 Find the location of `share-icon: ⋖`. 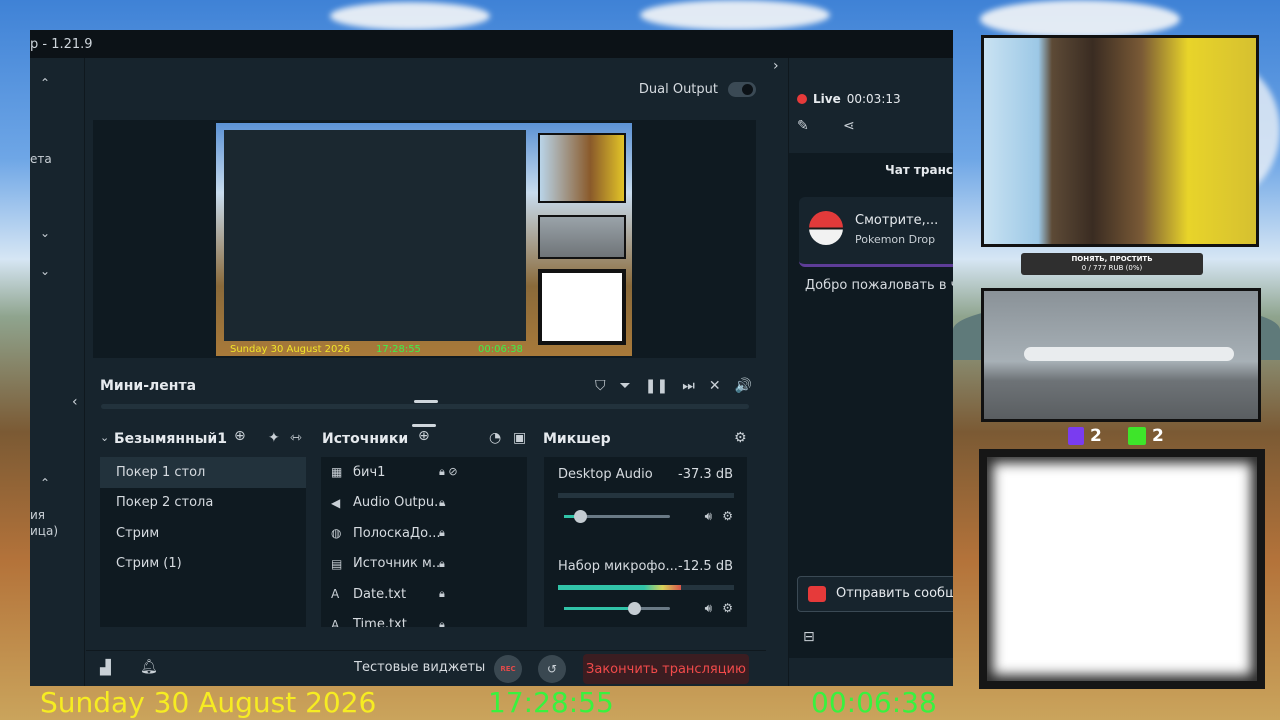

share-icon: ⋖ is located at coordinates (849, 126).